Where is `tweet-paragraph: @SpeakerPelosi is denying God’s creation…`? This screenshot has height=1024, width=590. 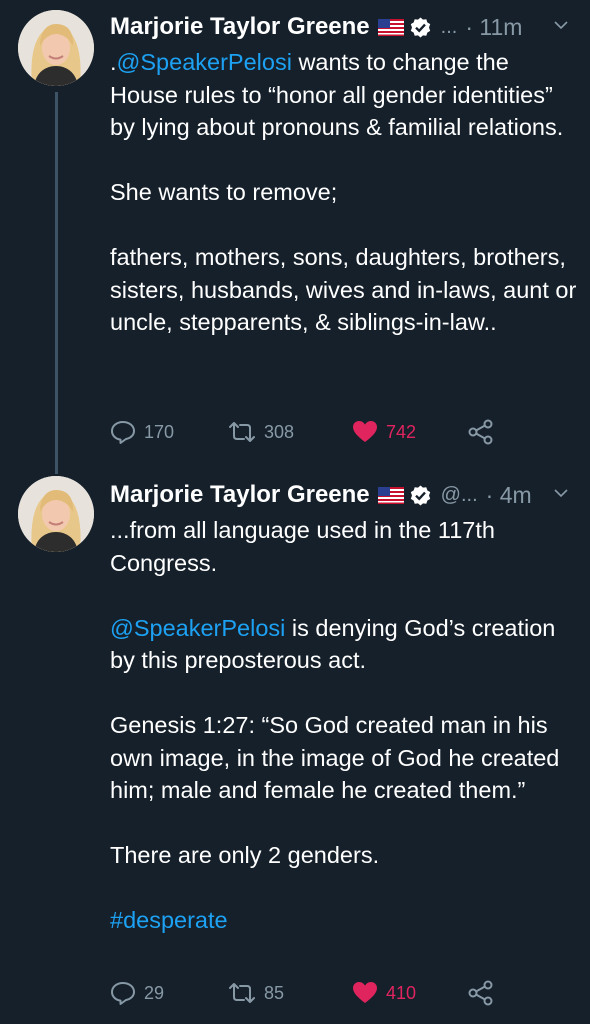
tweet-paragraph: @SpeakerPelosi is denying God’s creation… is located at coordinates (345, 644).